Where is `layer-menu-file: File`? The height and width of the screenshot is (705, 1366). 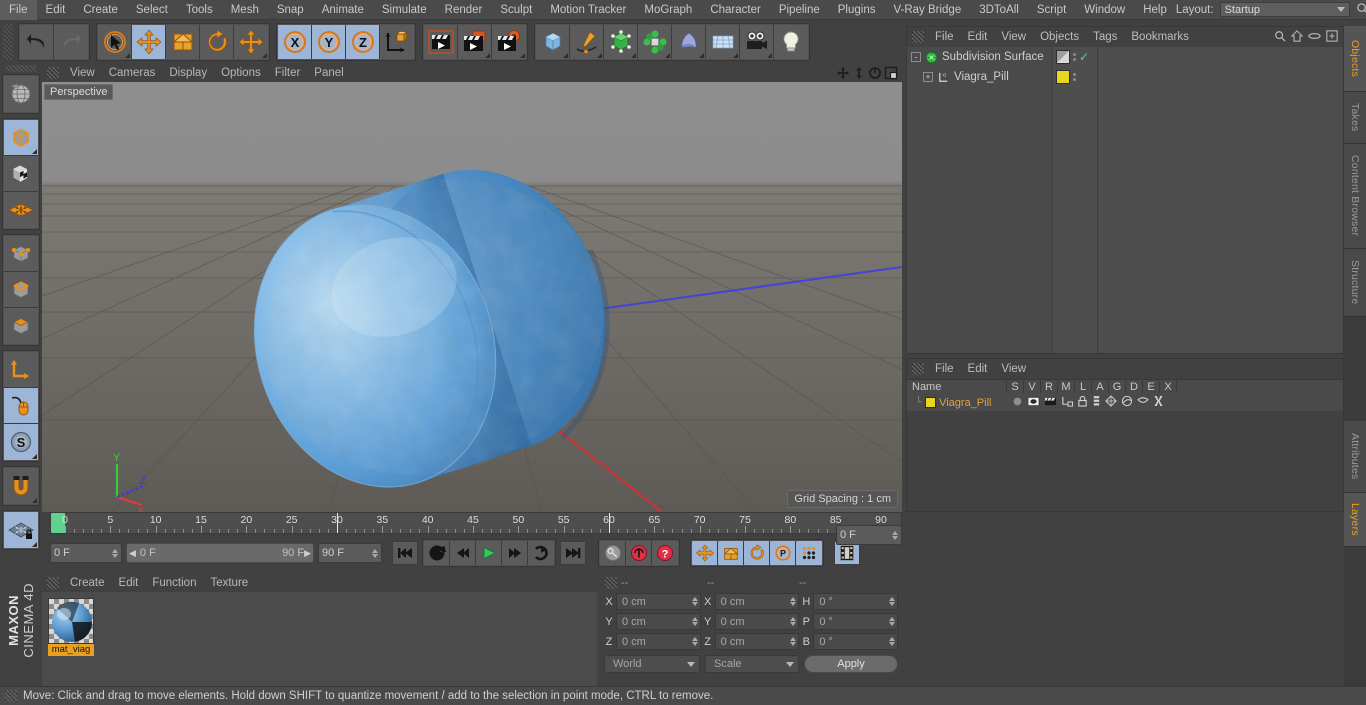 layer-menu-file: File is located at coordinates (944, 369).